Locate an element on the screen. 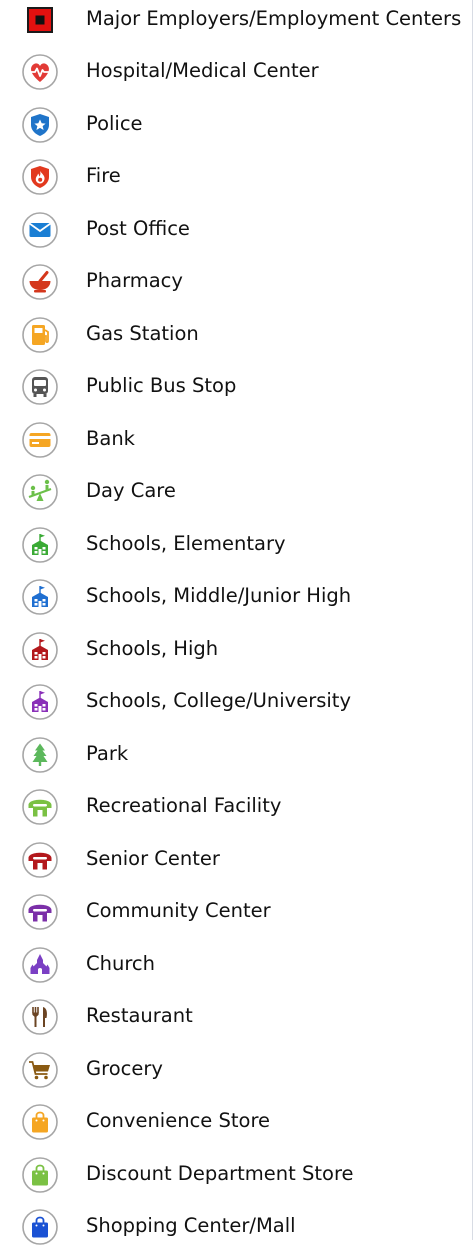 This screenshot has height=1253, width=473. major-employer-icon is located at coordinates (40, 20).